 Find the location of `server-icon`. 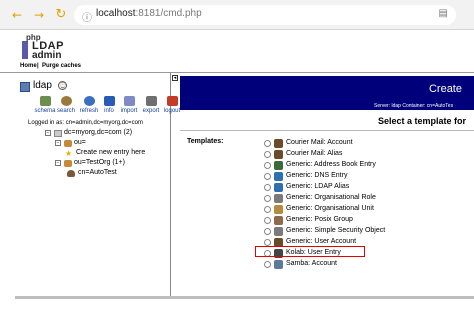

server-icon is located at coordinates (25, 87).